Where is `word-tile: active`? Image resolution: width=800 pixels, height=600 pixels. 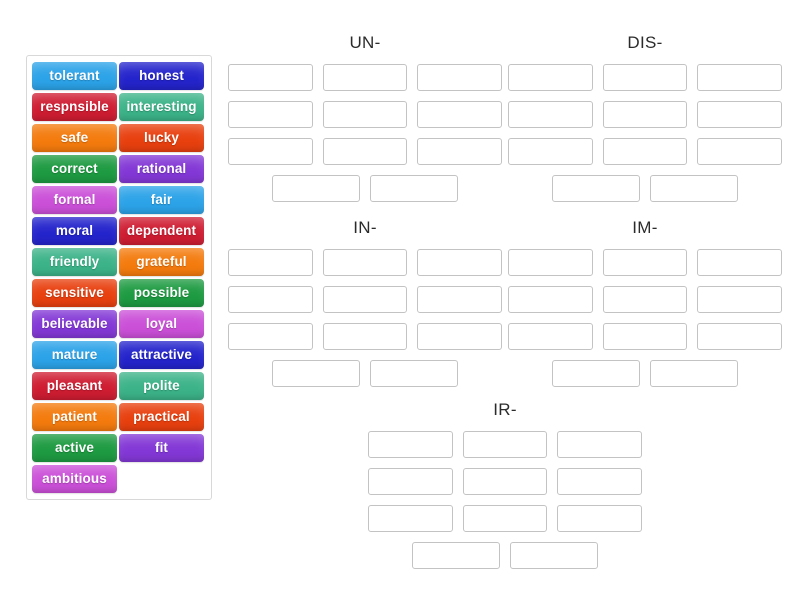 word-tile: active is located at coordinates (74, 447).